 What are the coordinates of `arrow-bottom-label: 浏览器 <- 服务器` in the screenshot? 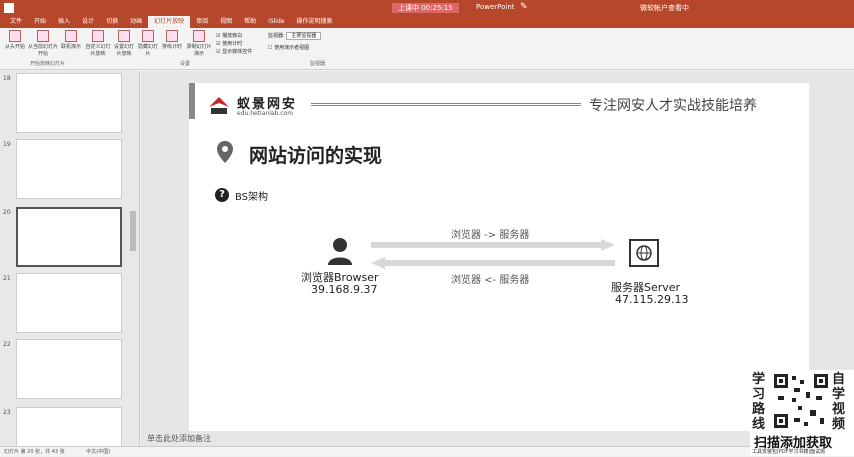 It's located at (490, 280).